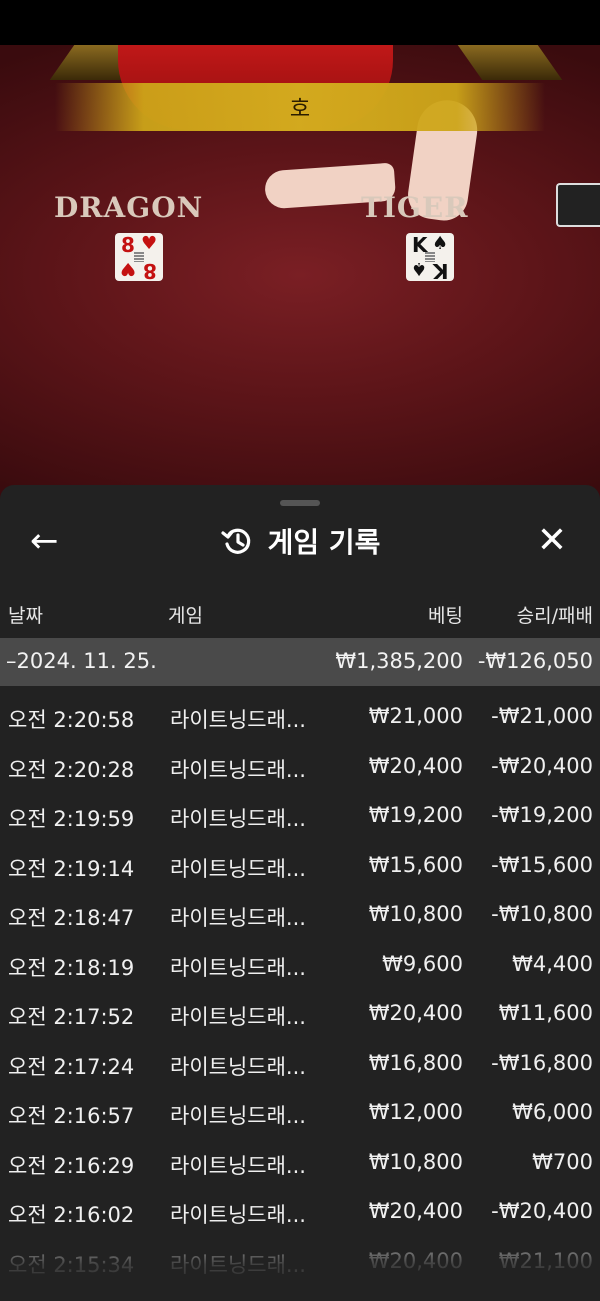 This screenshot has width=600, height=1301. Describe the element at coordinates (71, 1116) in the screenshot. I see `row-time: 오전 2:16:57` at that location.